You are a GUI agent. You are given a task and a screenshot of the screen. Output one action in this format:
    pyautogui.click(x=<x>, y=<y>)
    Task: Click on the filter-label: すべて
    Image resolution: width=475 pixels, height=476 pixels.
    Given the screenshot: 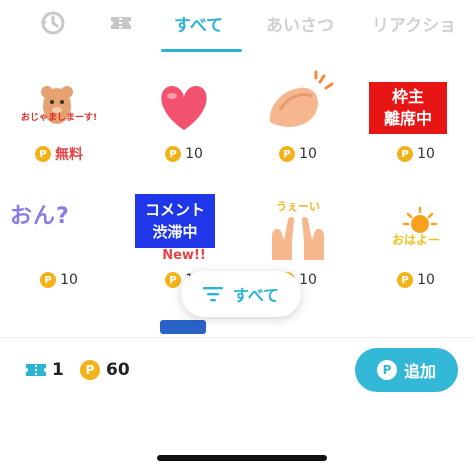 What is the action you would take?
    pyautogui.click(x=256, y=295)
    